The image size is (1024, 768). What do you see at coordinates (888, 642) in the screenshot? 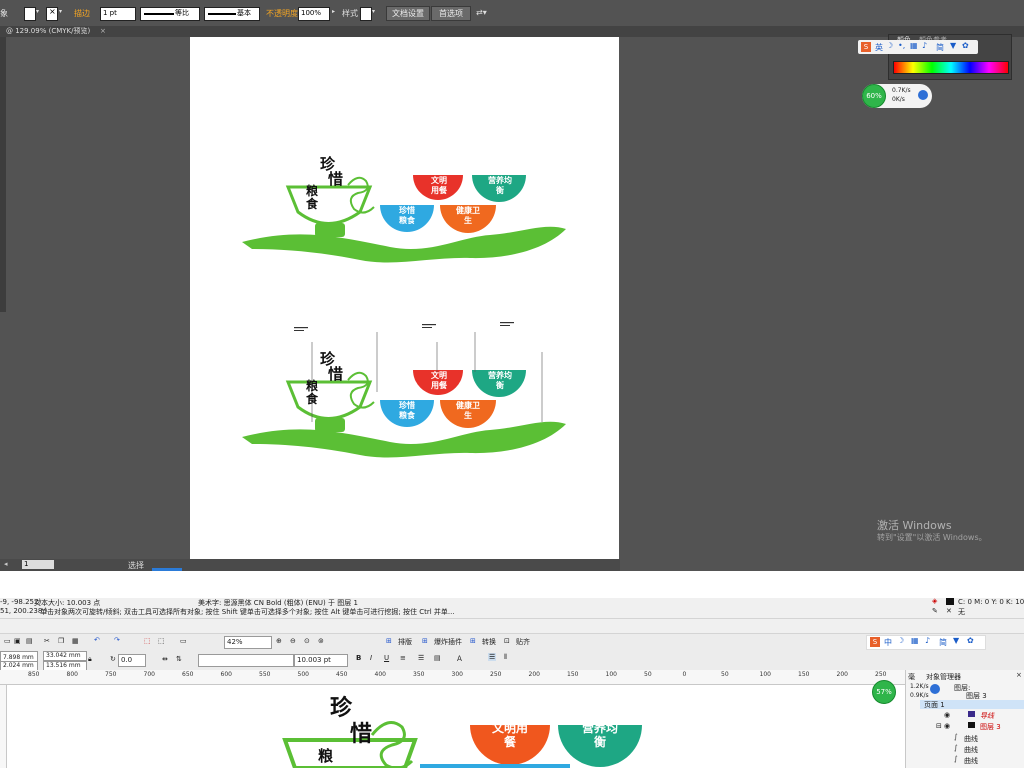
I see `ime-chinese-icon: 中` at bounding box center [888, 642].